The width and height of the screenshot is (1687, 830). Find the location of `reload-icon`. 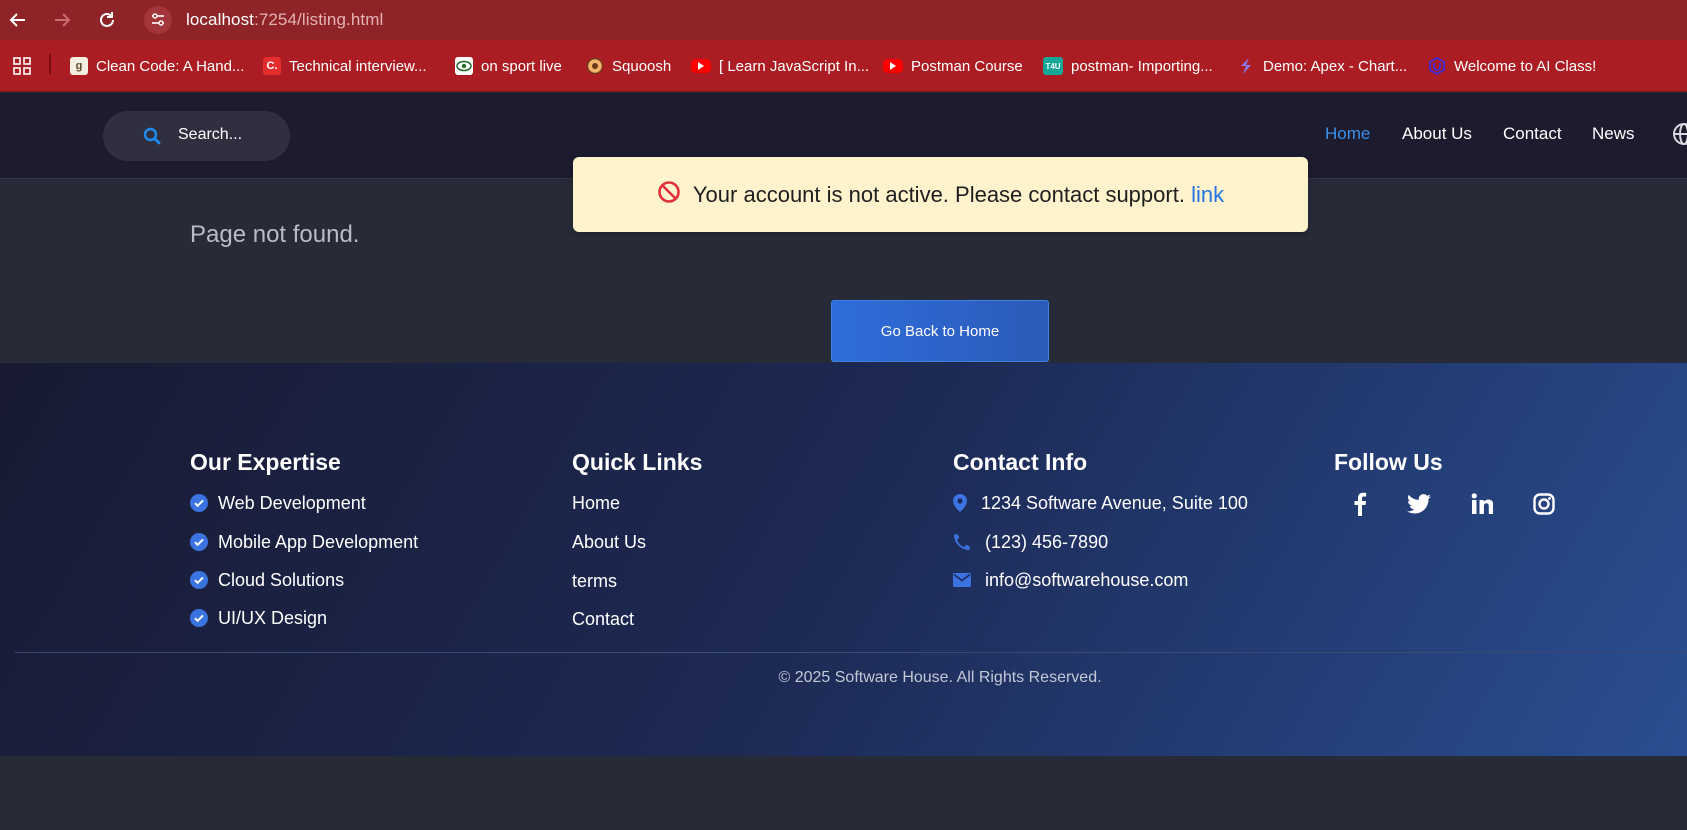

reload-icon is located at coordinates (107, 20).